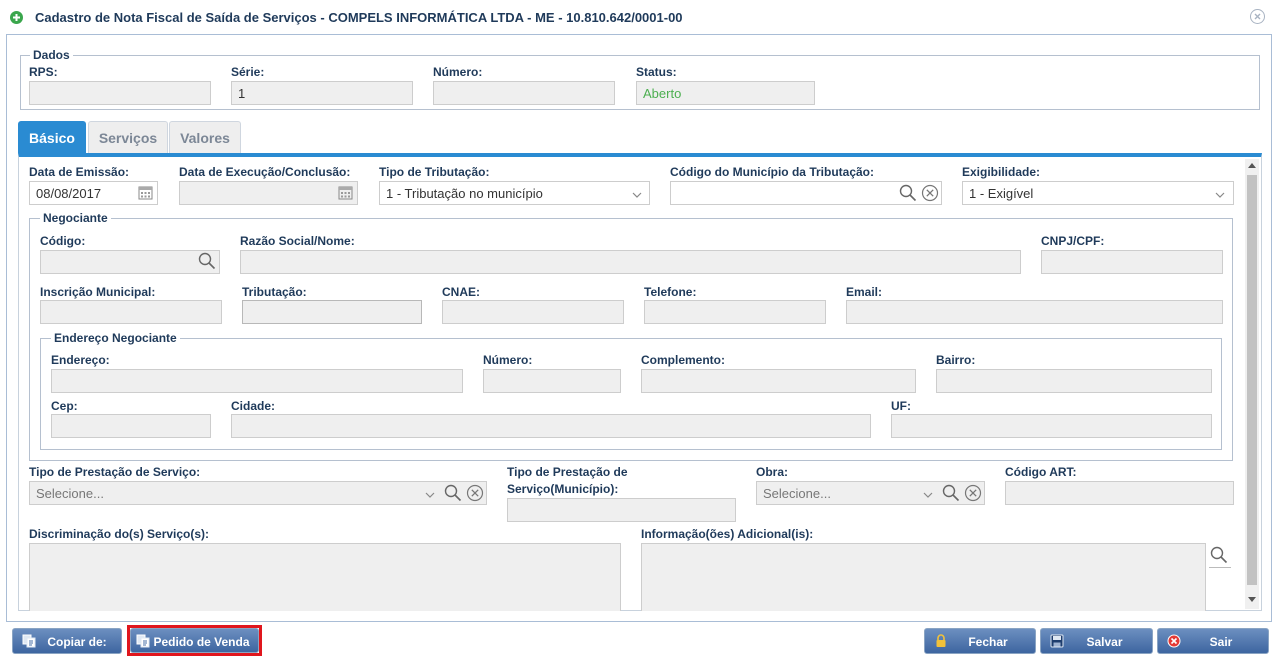  I want to click on salvar-button: Salvar, so click(1096, 641).